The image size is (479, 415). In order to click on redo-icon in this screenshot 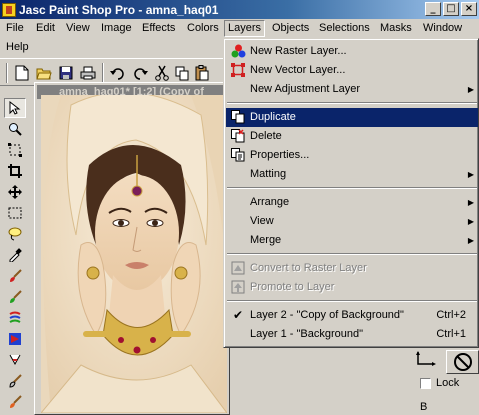, I will do `click(140, 73)`.